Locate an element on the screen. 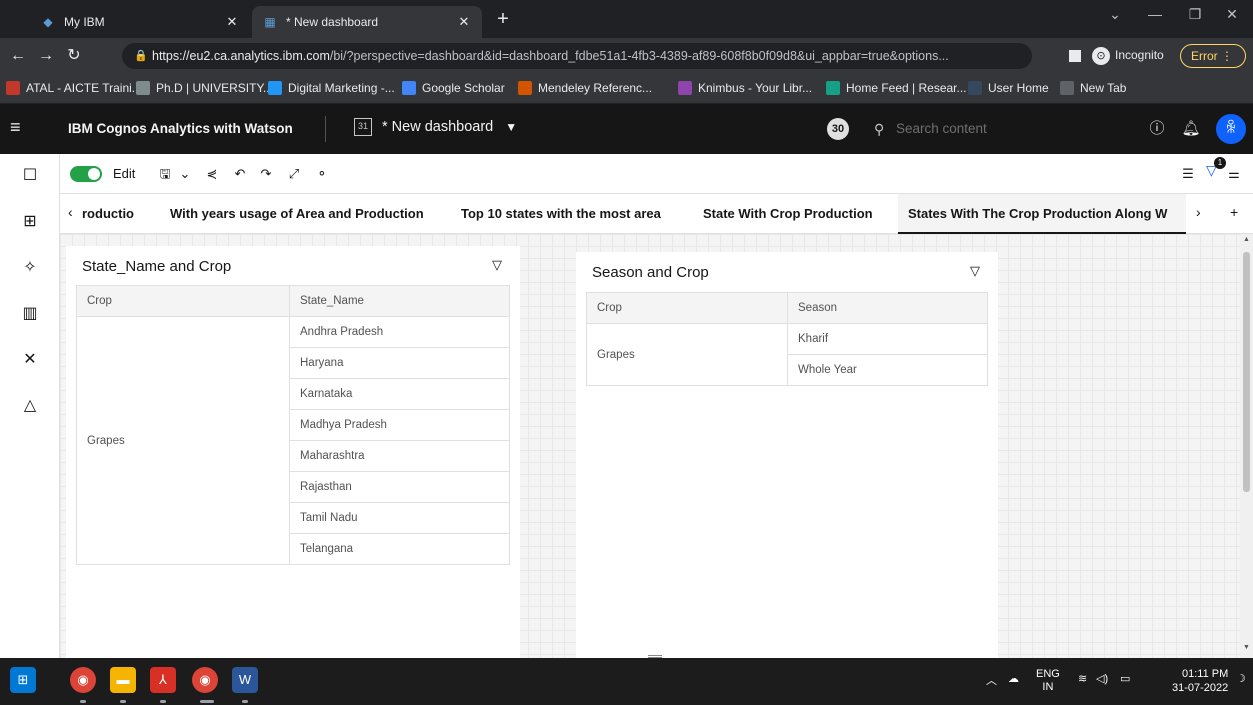 Image resolution: width=1253 pixels, height=705 pixels. state-name-cell: Rajasthan is located at coordinates (399, 487).